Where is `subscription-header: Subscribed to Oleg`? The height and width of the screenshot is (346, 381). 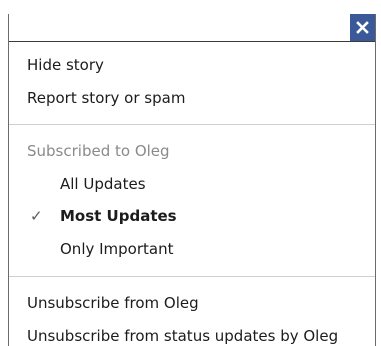
subscription-header: Subscribed to Oleg is located at coordinates (98, 151).